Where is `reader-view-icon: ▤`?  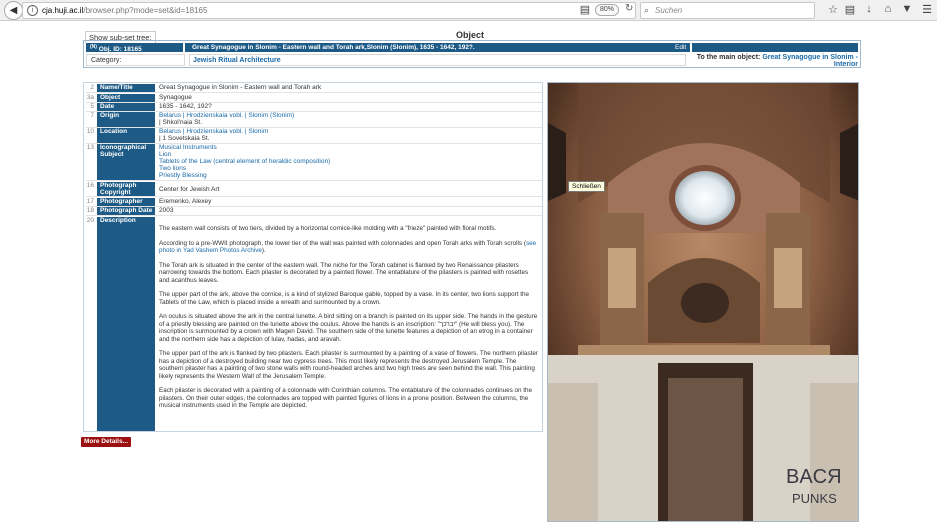 reader-view-icon: ▤ is located at coordinates (585, 9).